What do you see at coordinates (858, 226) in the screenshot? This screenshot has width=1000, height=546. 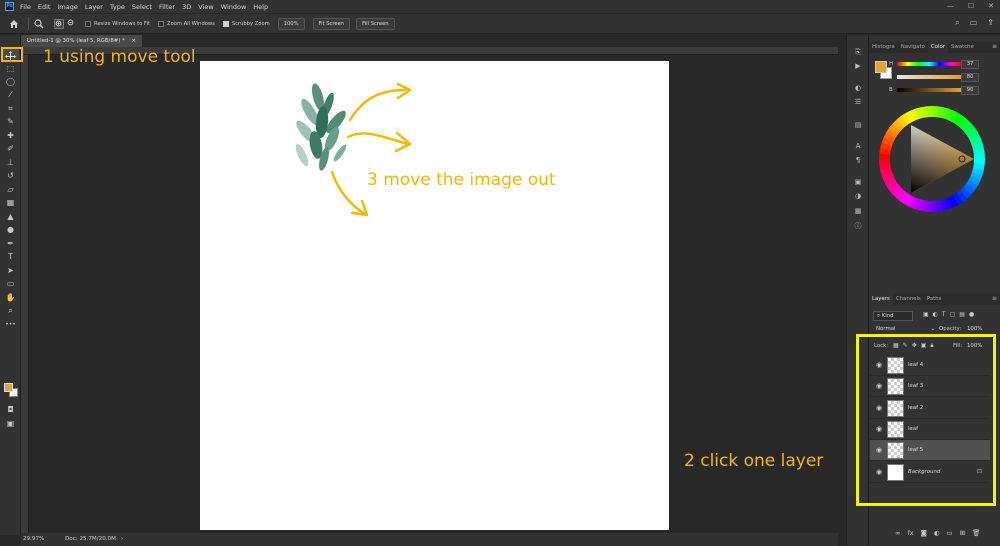 I see `info-icon: ⓘ` at bounding box center [858, 226].